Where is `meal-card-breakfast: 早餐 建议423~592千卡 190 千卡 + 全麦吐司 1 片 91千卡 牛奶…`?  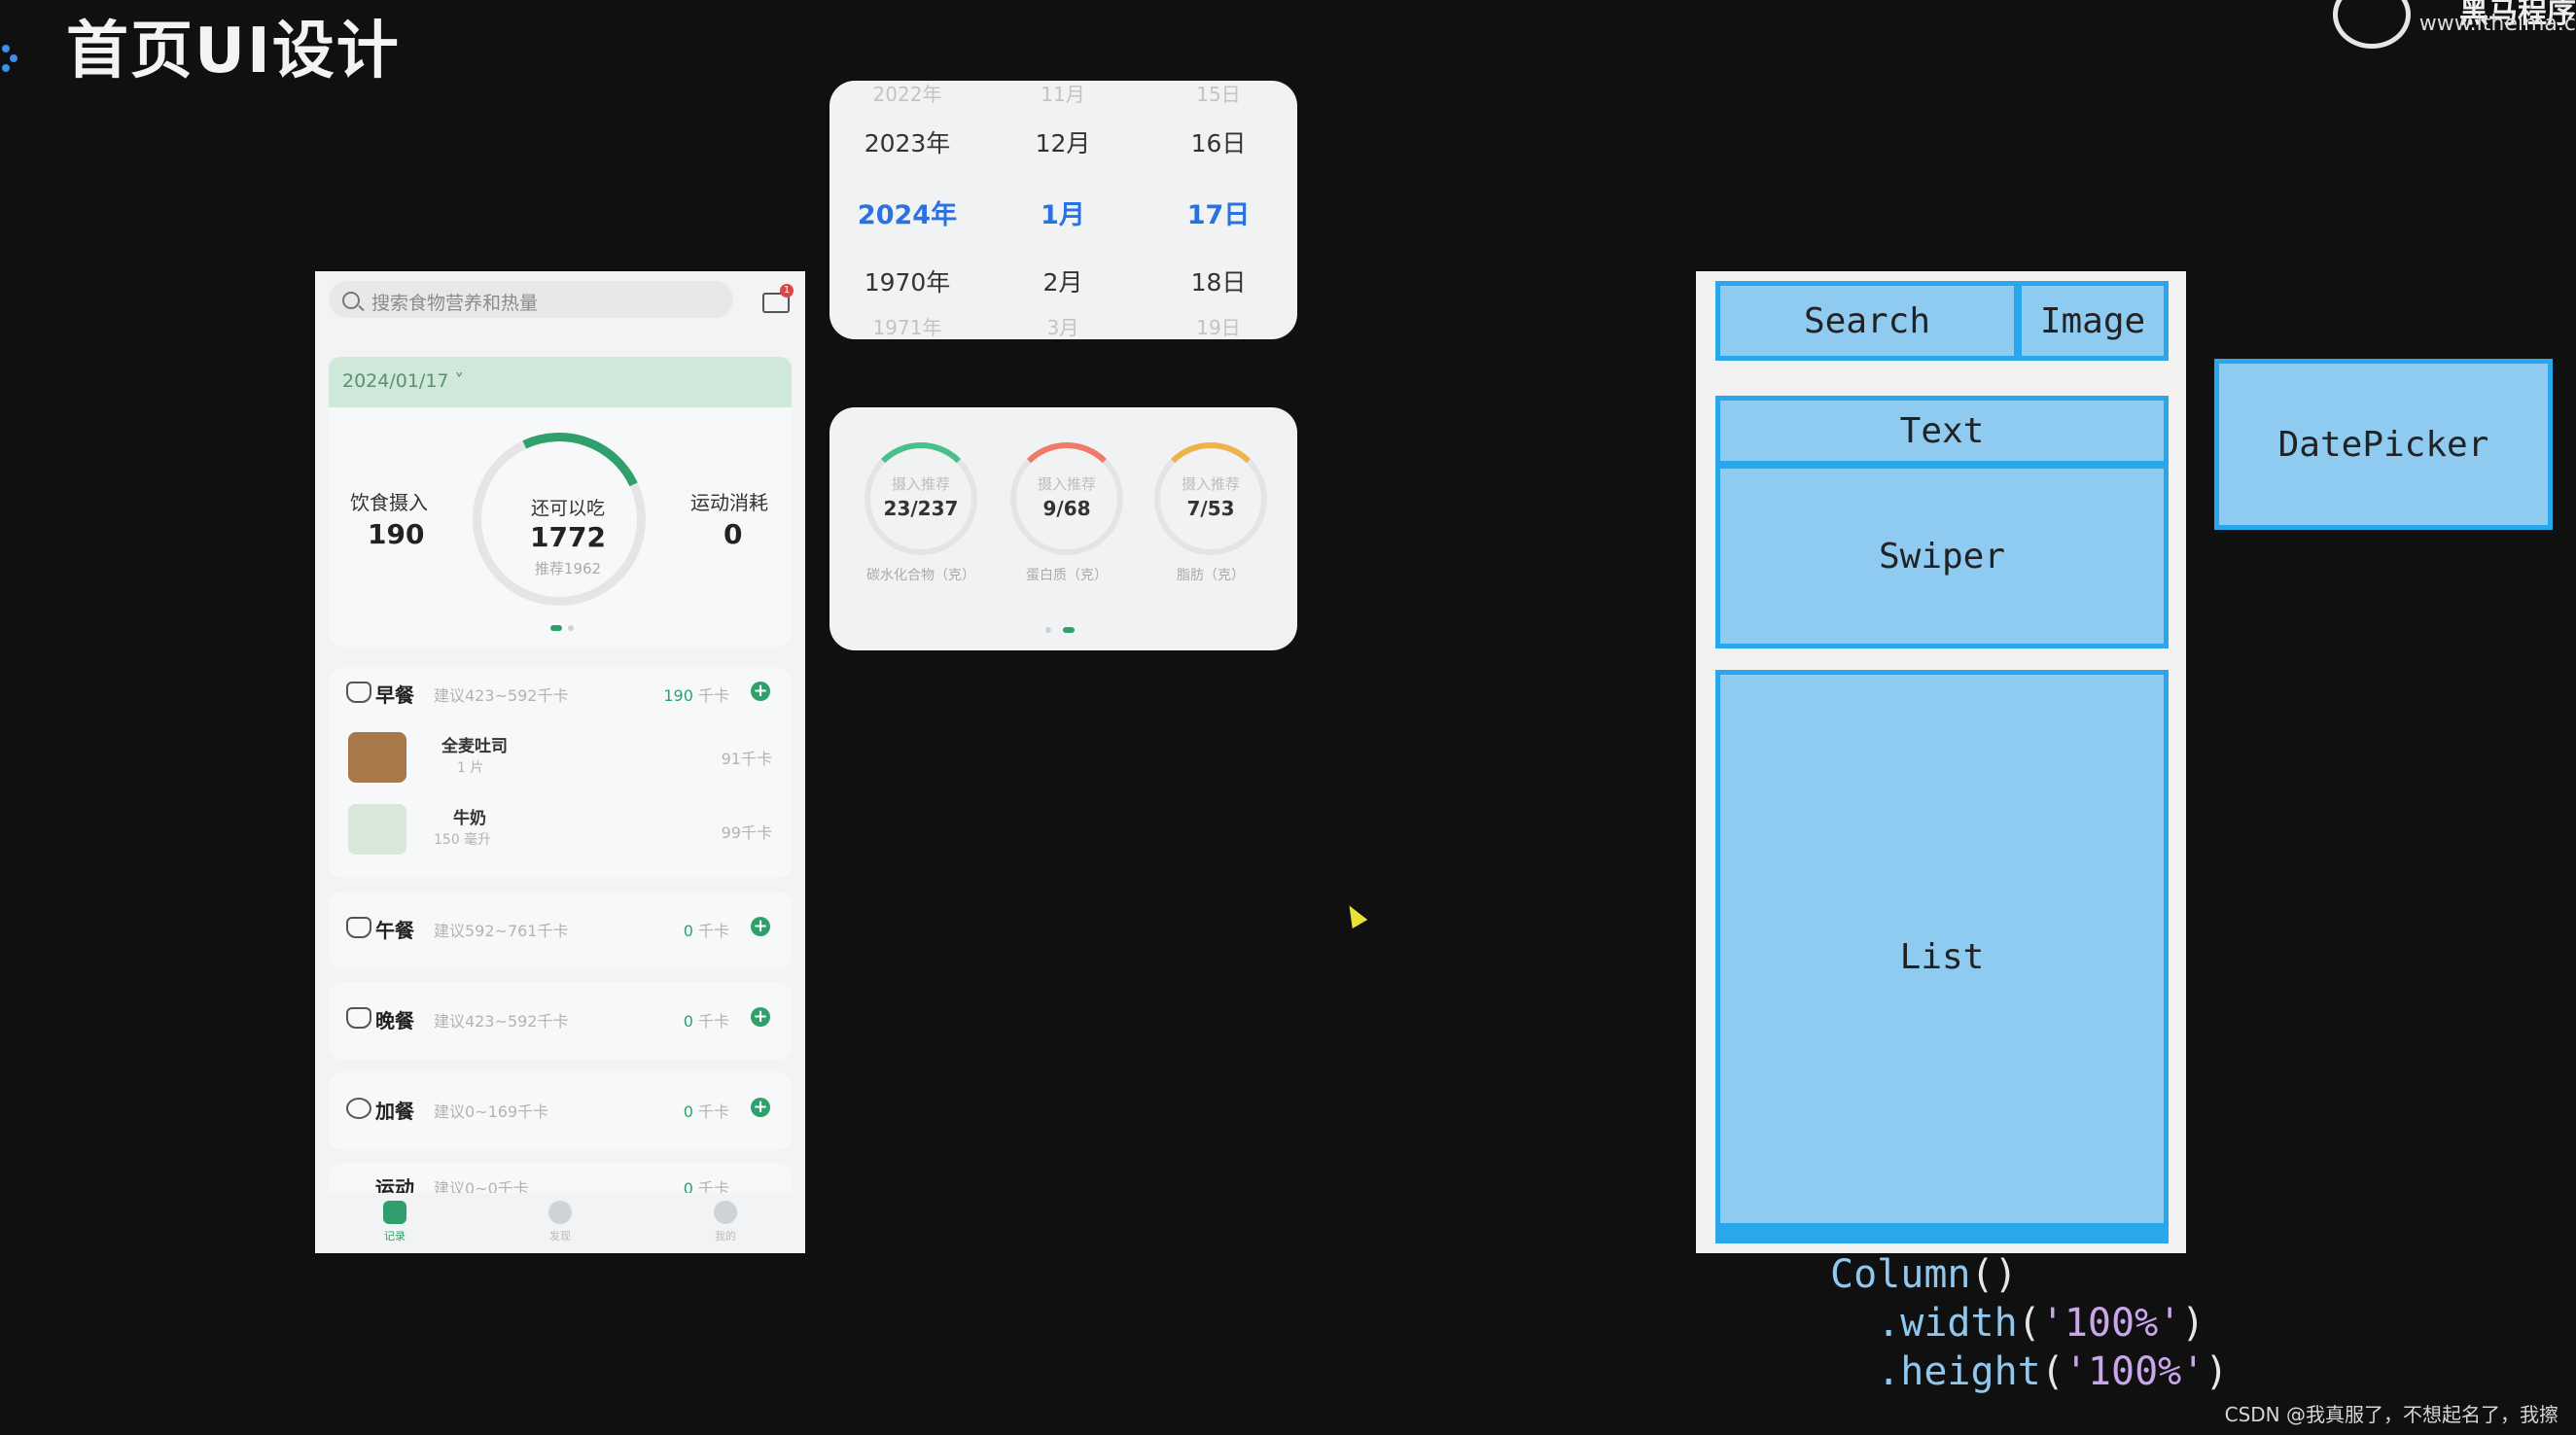
meal-card-breakfast: 早餐 建议423~592千卡 190 千卡 + 全麦吐司 1 片 91千卡 牛奶… is located at coordinates (560, 773).